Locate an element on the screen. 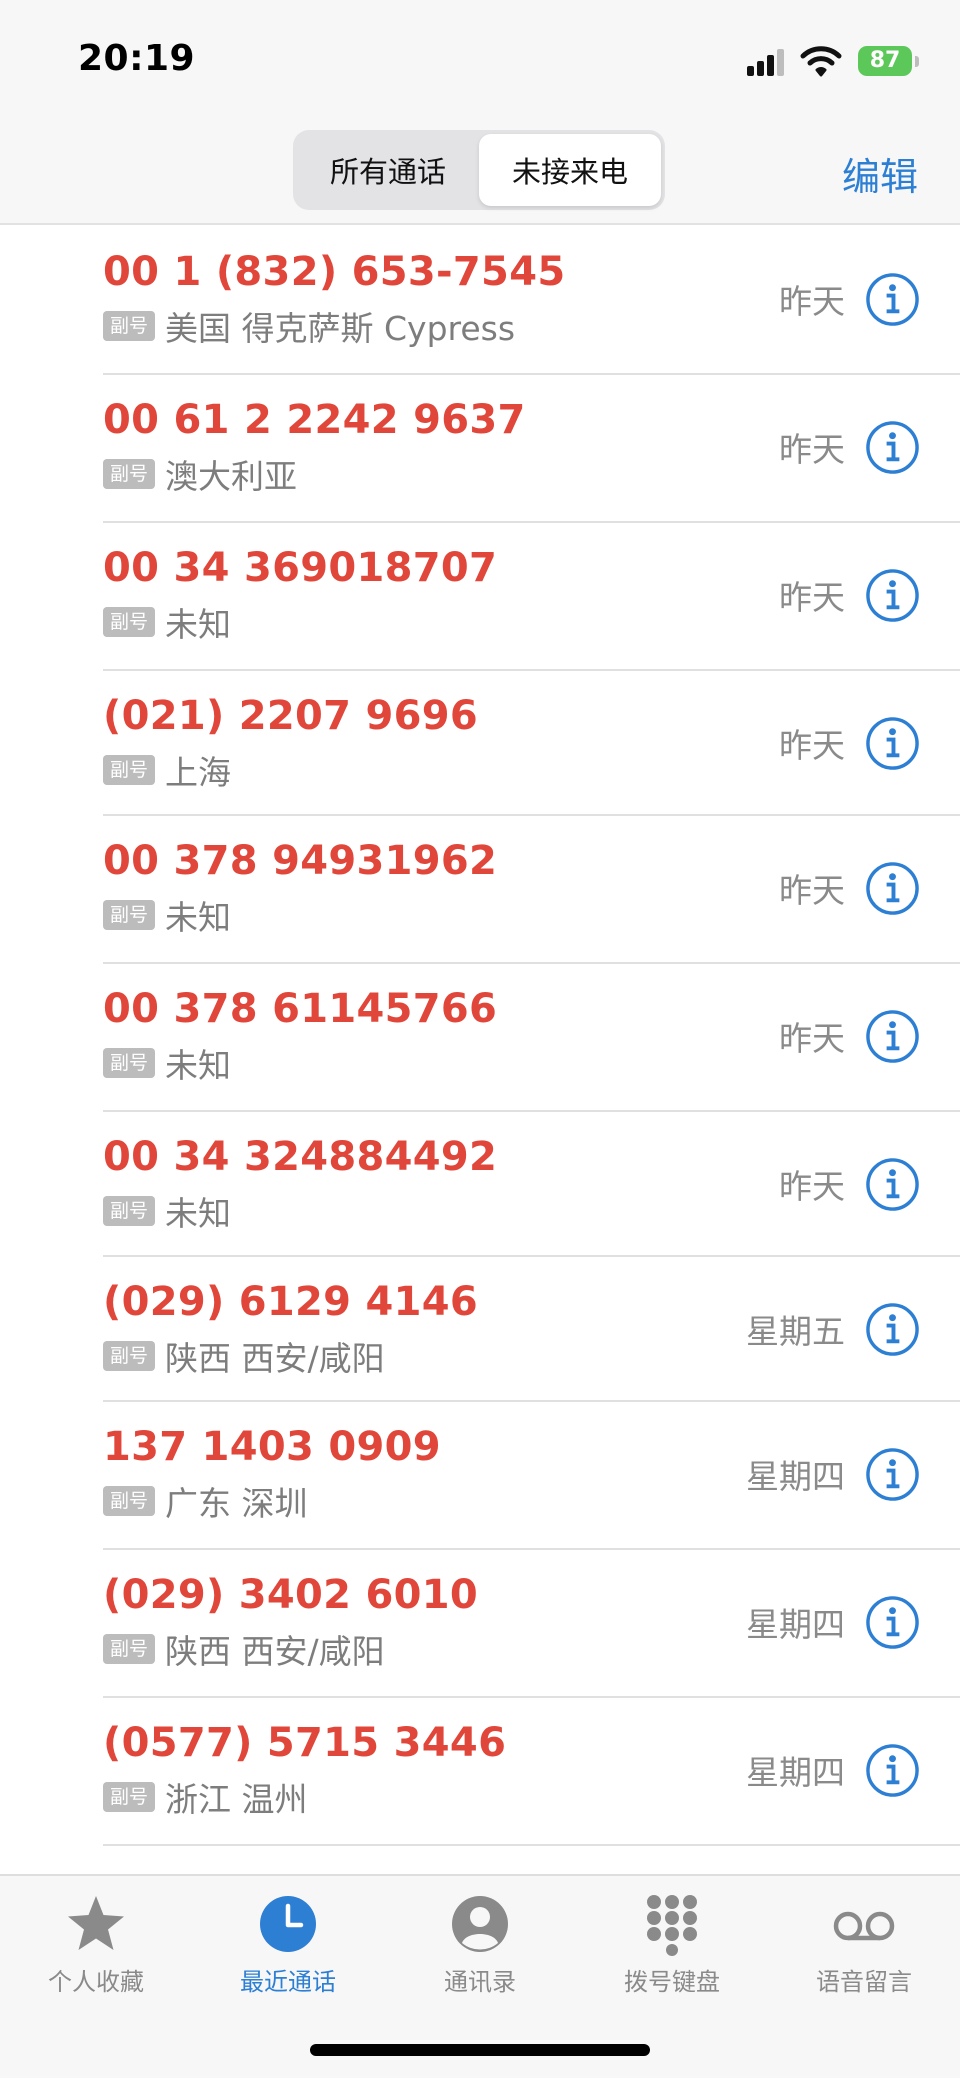 This screenshot has height=2078, width=960. caller-location: 美国 得克萨斯 Cypress is located at coordinates (340, 328).